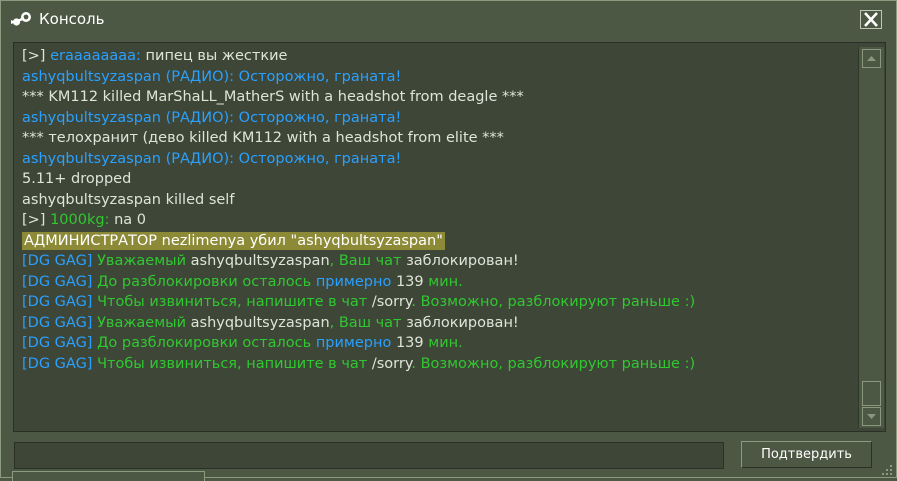 The image size is (897, 481). What do you see at coordinates (95, 56) in the screenshot?
I see `console-line-segment: eraaaaaaaa:` at bounding box center [95, 56].